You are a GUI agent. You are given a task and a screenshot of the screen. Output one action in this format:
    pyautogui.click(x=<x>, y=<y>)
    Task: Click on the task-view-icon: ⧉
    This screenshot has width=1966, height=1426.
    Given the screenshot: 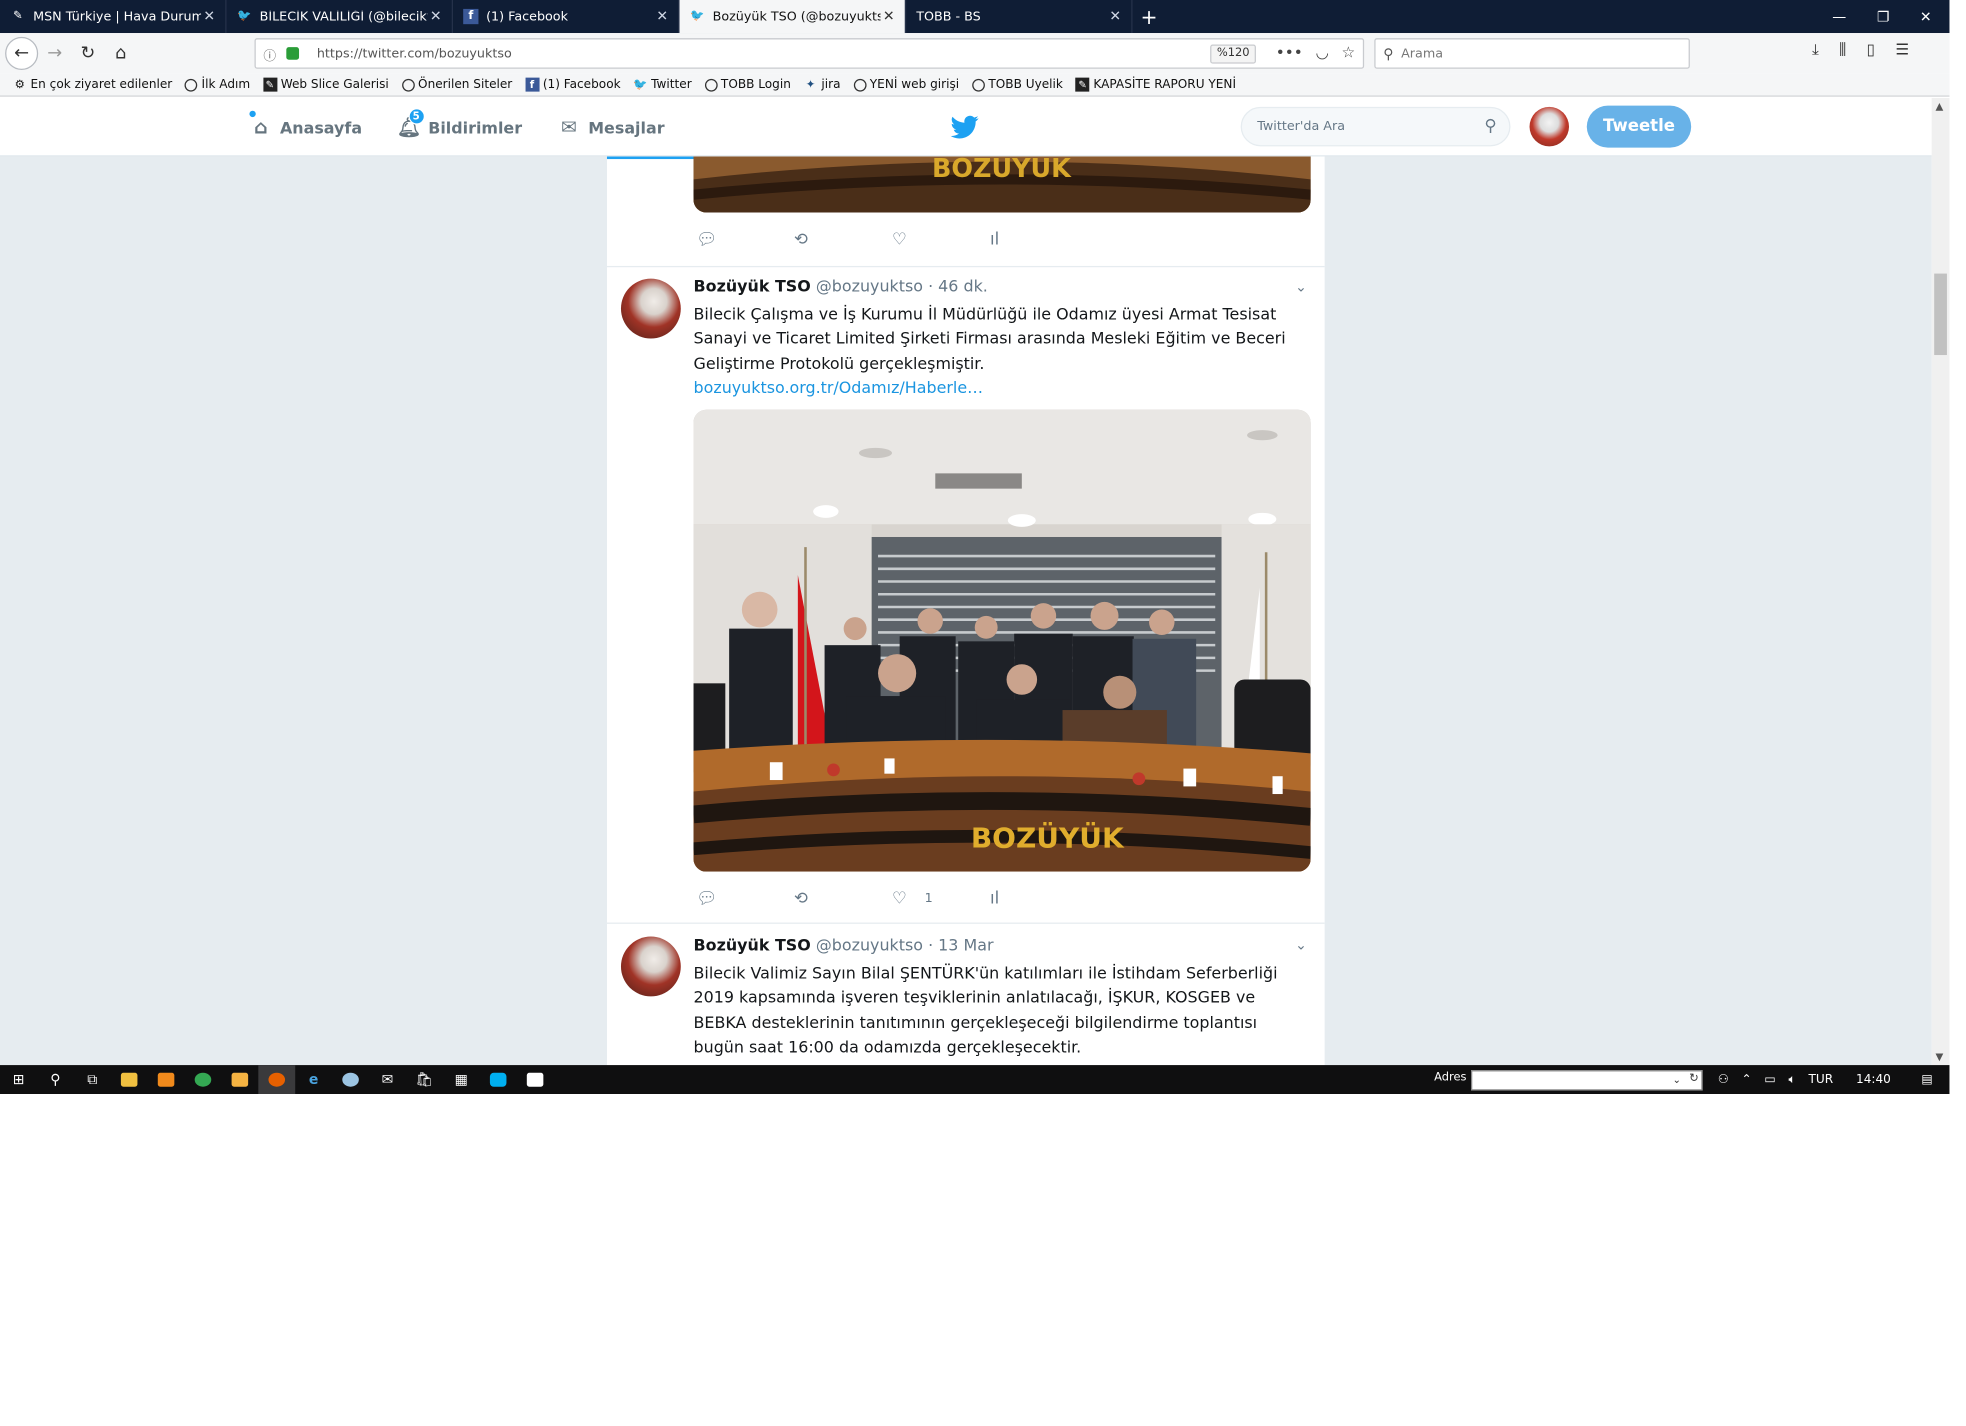 What is the action you would take?
    pyautogui.click(x=92, y=1079)
    